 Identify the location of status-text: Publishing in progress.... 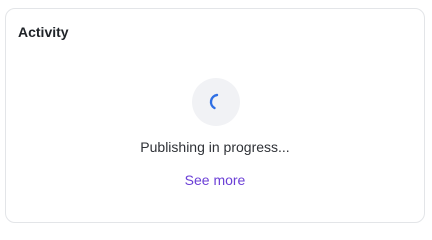
(215, 147).